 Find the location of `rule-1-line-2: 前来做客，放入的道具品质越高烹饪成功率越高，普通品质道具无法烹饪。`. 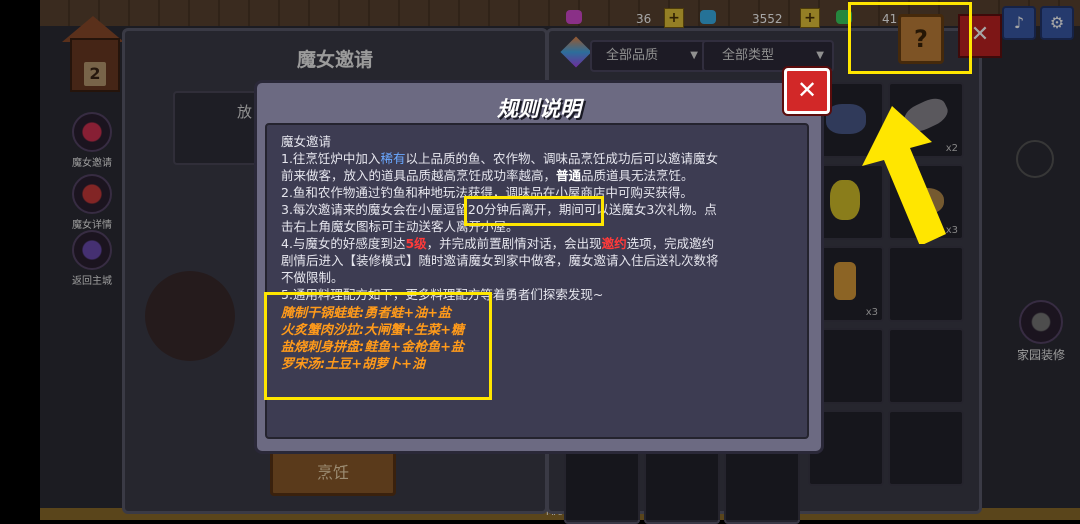

rule-1-line-2: 前来做客，放入的道具品质越高烹饪成功率越高，普通品质道具无法烹饪。 is located at coordinates (487, 175).